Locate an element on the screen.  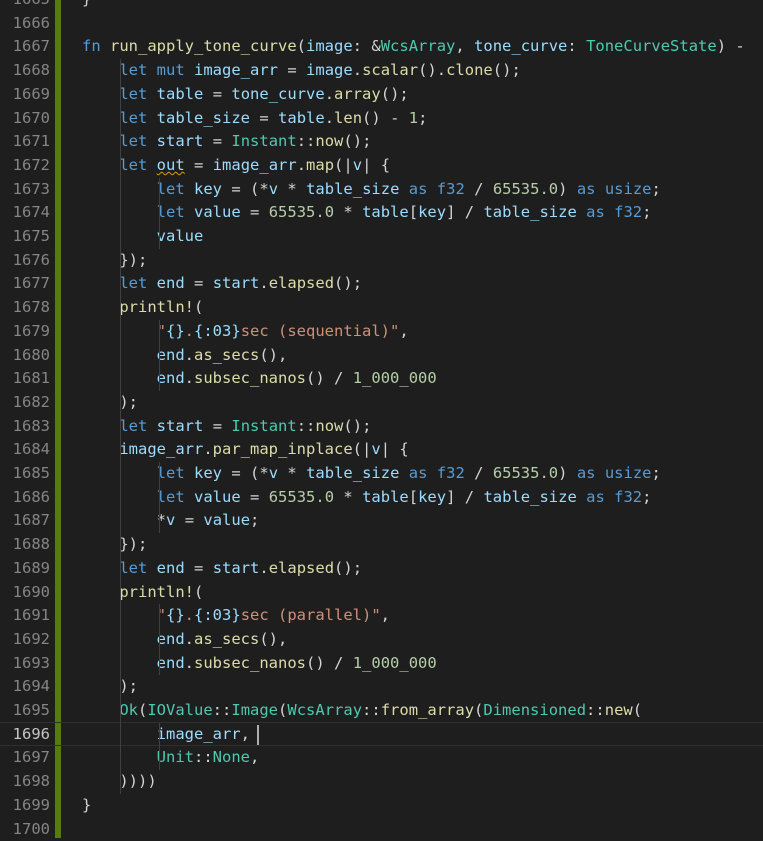
line-number: 1694 is located at coordinates (25, 687).